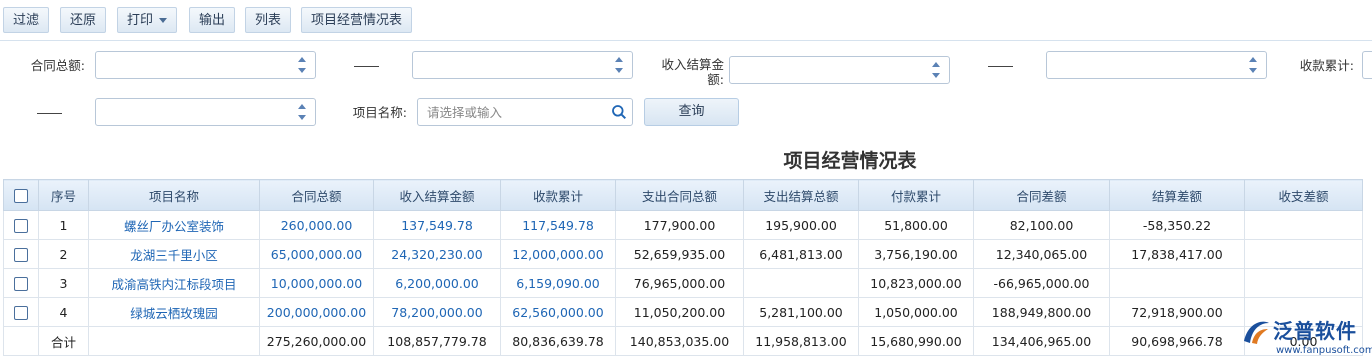 The height and width of the screenshot is (363, 1372). I want to click on cell: 12,340,065.00, so click(1041, 254).